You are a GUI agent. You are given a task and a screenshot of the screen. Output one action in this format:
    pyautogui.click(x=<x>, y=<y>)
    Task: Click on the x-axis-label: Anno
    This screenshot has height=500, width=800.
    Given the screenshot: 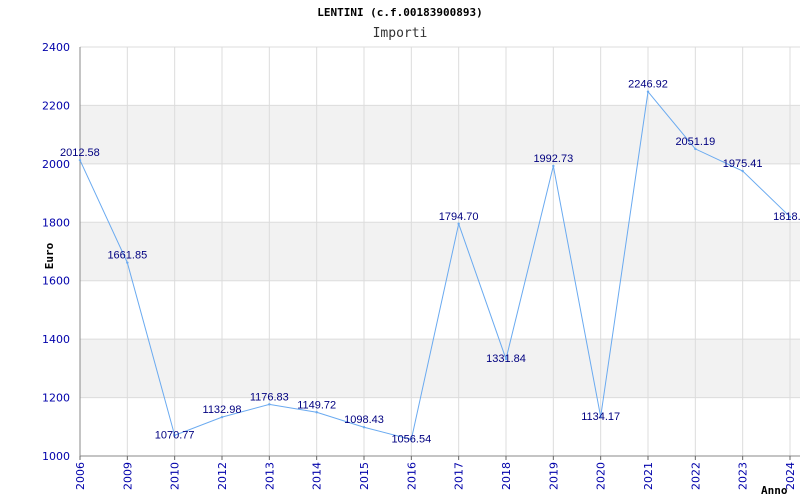 What is the action you would take?
    pyautogui.click(x=774, y=490)
    